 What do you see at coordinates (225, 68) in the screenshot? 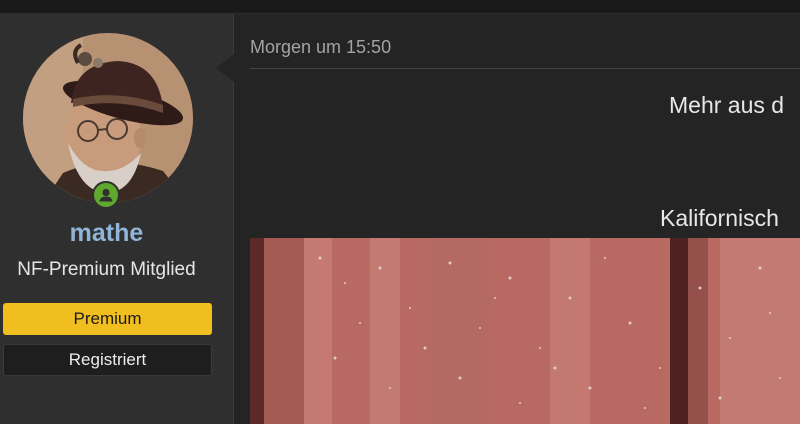
I see `message-pointer` at bounding box center [225, 68].